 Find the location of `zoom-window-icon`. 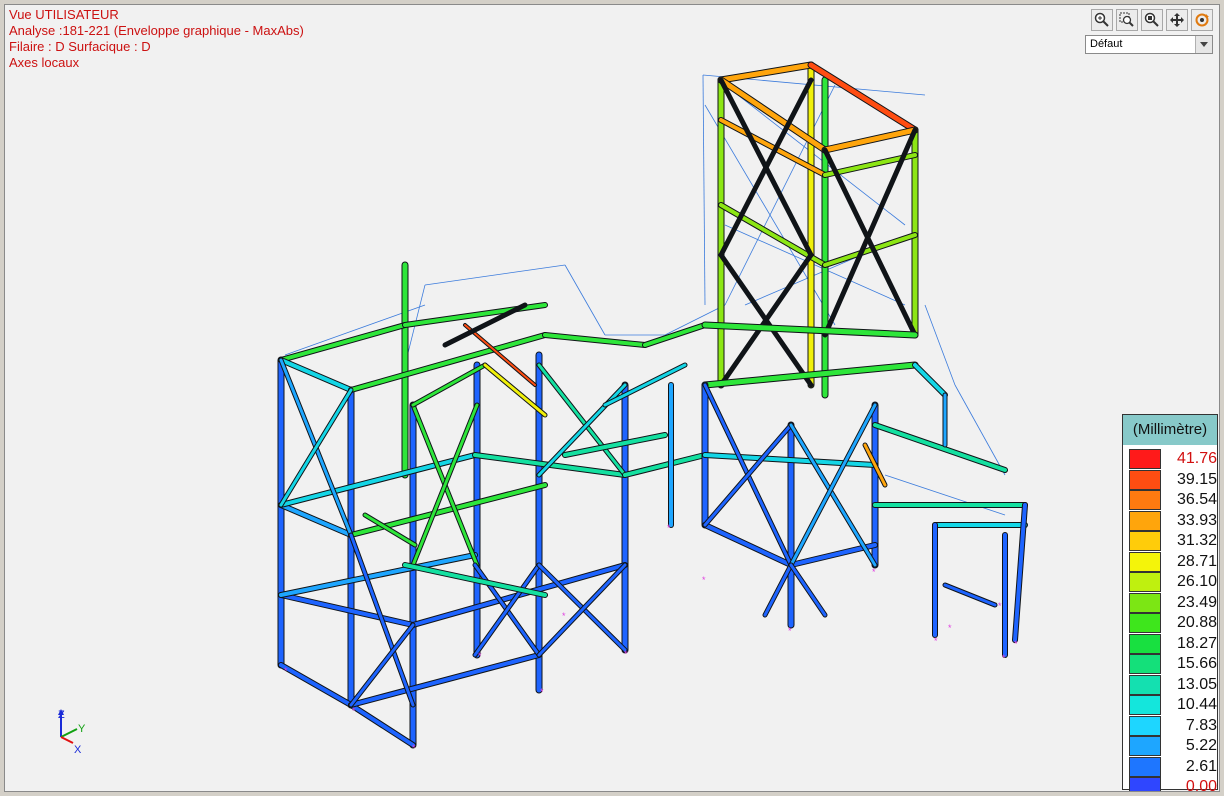

zoom-window-icon is located at coordinates (1127, 20).